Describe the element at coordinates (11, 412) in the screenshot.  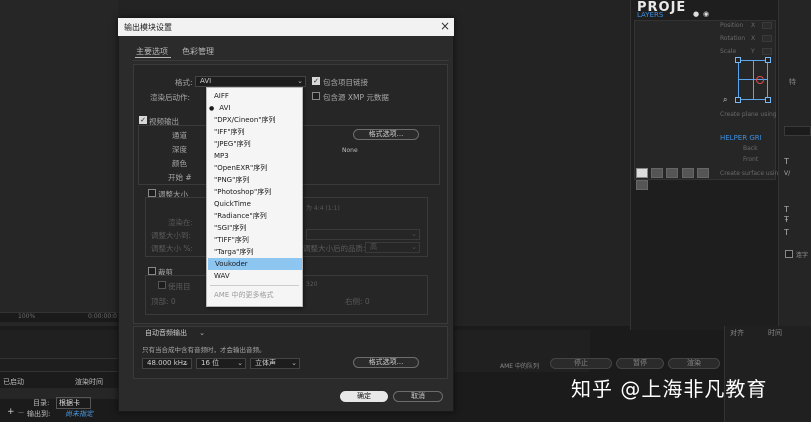
I see `add-output-icon: +` at that location.